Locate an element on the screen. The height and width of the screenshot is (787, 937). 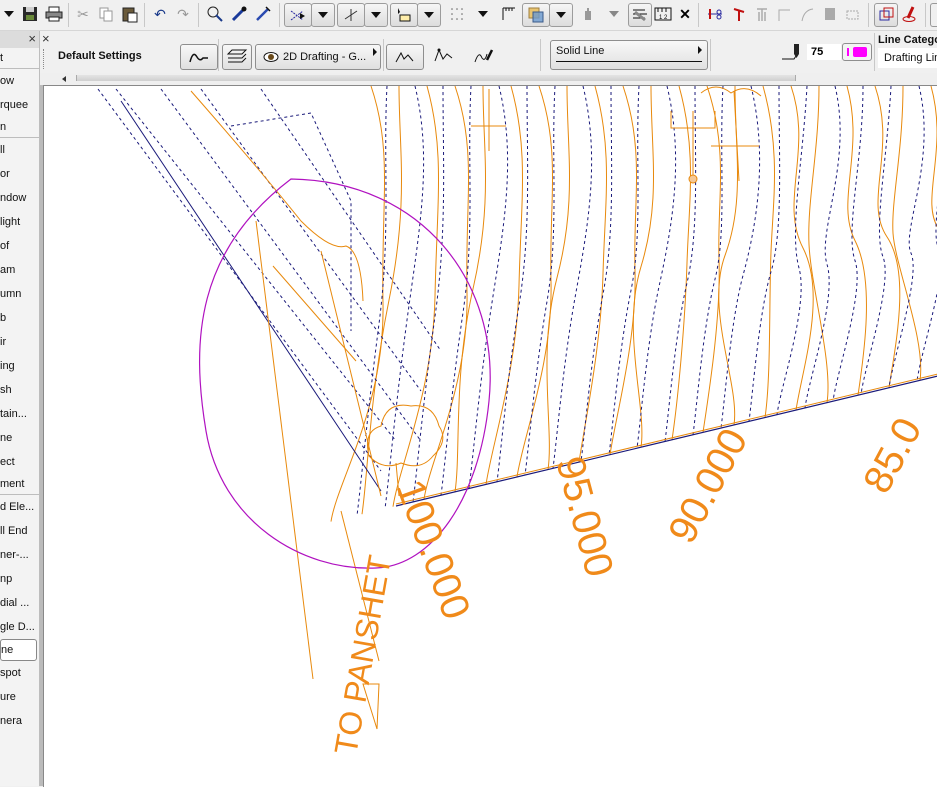
marquee-icon is located at coordinates (404, 15).